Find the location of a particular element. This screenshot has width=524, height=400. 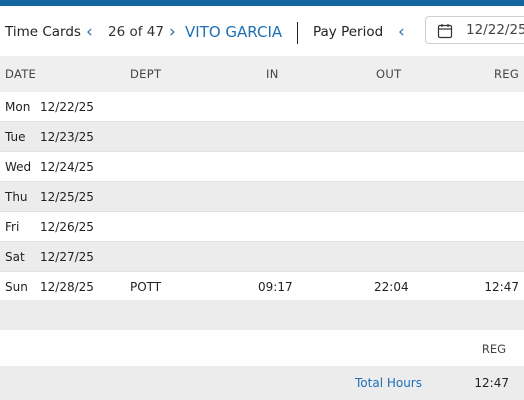

row-in: 09:17 is located at coordinates (275, 287).